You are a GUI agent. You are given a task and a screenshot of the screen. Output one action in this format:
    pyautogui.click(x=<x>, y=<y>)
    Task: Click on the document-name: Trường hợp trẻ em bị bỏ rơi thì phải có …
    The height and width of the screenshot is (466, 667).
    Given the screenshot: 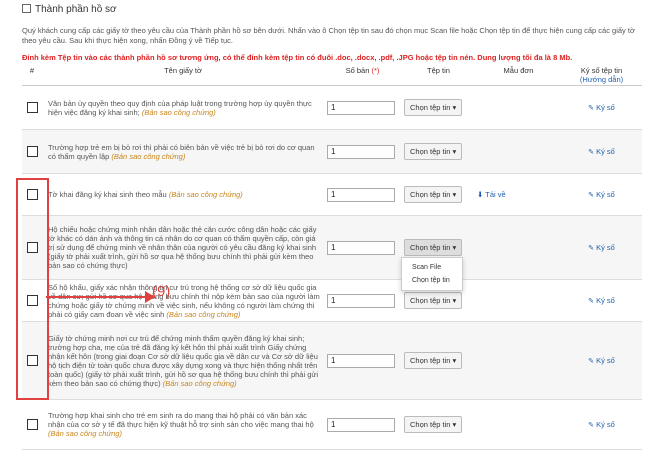 What is the action you would take?
    pyautogui.click(x=183, y=151)
    